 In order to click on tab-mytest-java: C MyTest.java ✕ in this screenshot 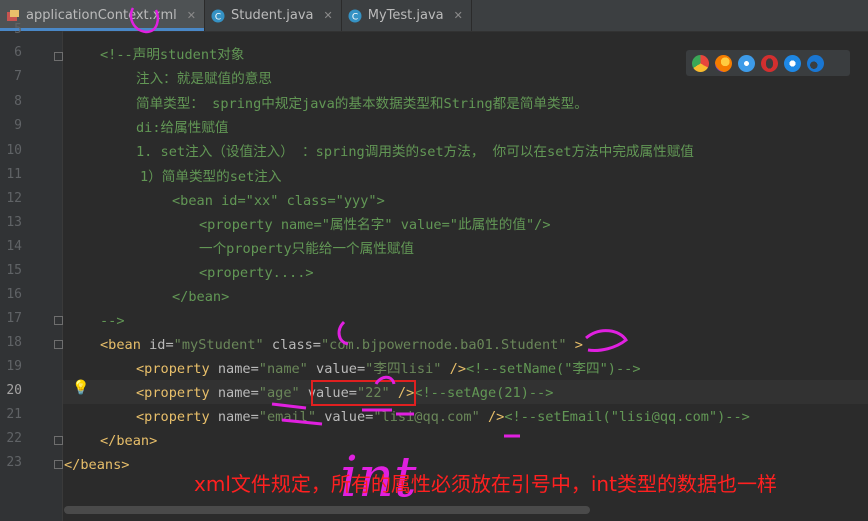, I will do `click(407, 15)`.